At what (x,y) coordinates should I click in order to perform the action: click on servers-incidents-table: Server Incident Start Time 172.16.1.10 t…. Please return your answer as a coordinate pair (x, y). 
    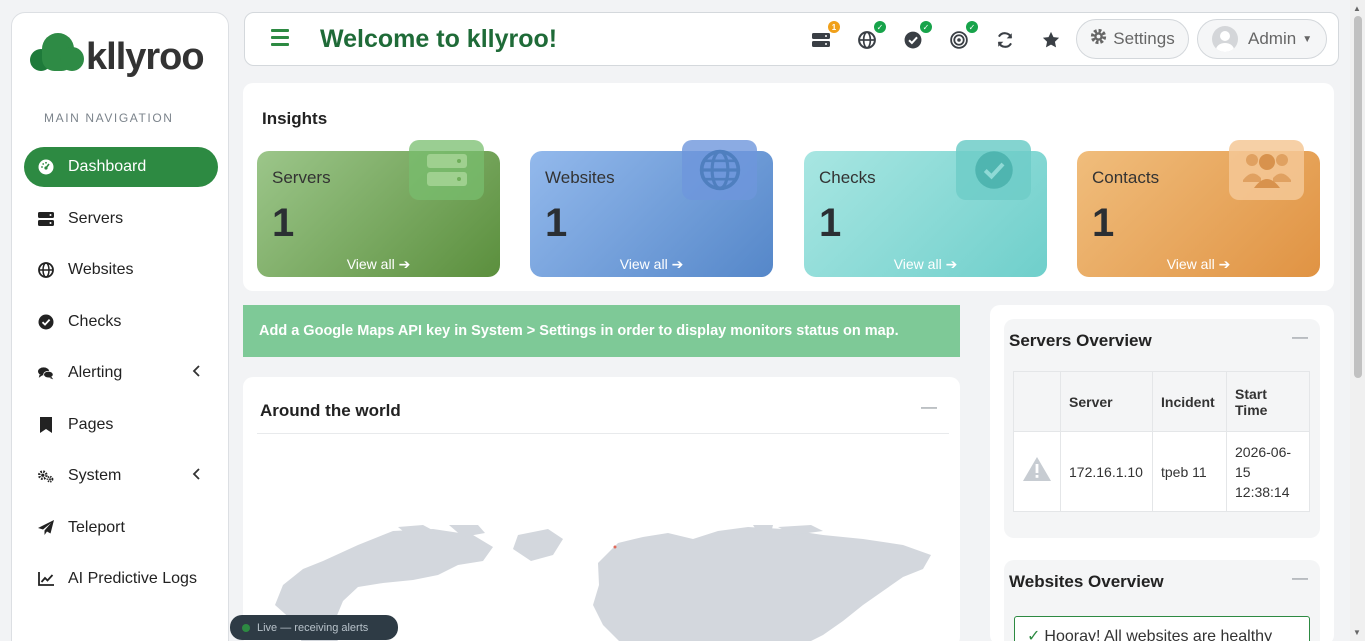
    Looking at the image, I should click on (1161, 441).